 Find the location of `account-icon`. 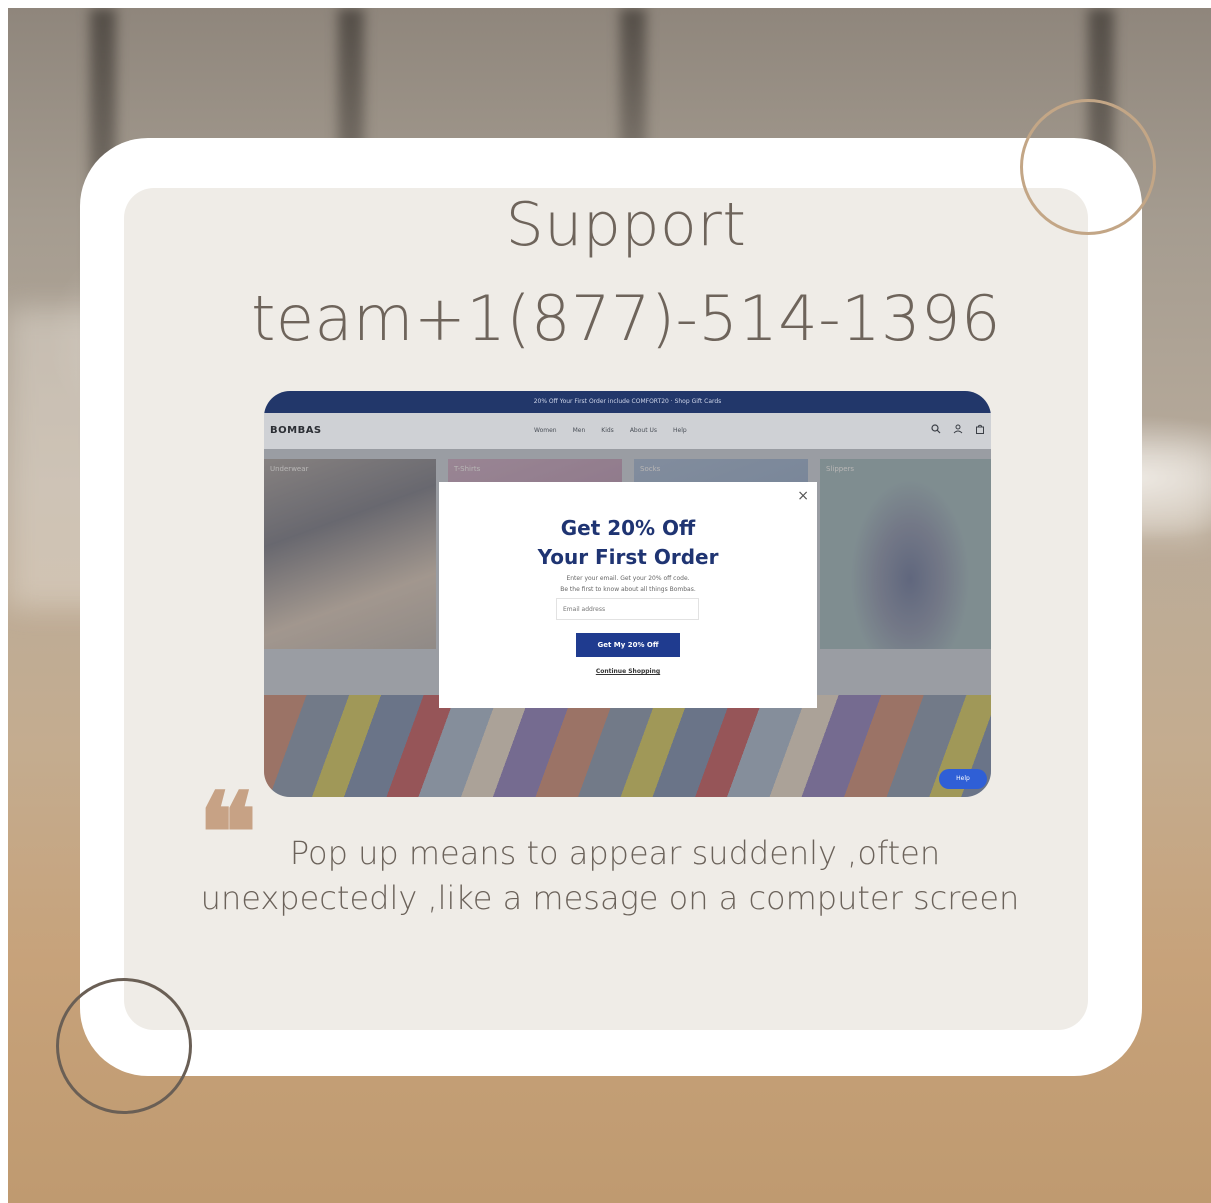

account-icon is located at coordinates (958, 430).